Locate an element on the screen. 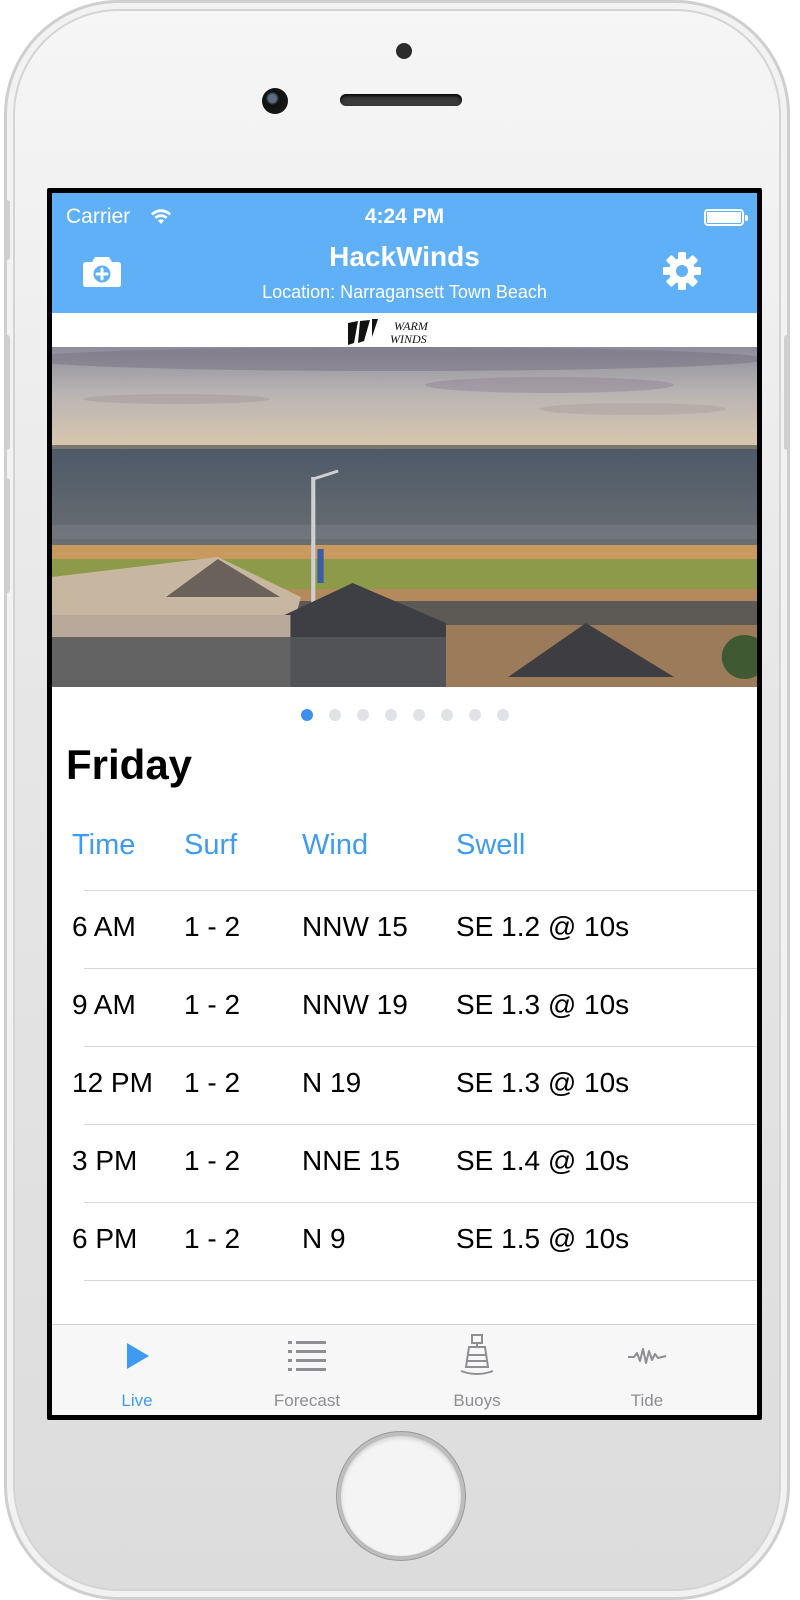 This screenshot has width=800, height=1600. cell-time: 3 PM is located at coordinates (105, 1160).